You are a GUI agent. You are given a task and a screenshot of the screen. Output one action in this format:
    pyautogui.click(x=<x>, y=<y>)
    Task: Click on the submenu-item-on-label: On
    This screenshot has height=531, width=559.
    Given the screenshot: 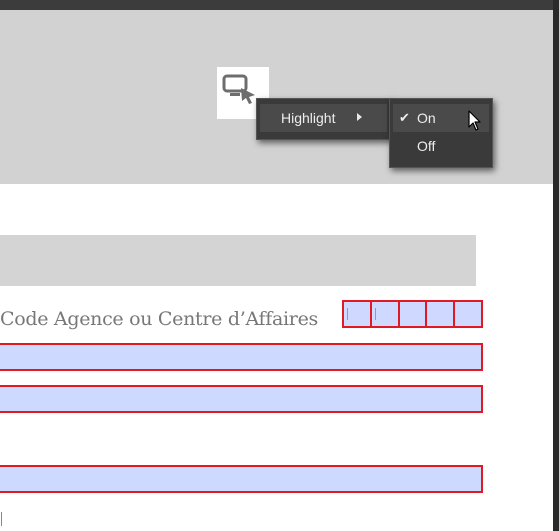 What is the action you would take?
    pyautogui.click(x=426, y=118)
    